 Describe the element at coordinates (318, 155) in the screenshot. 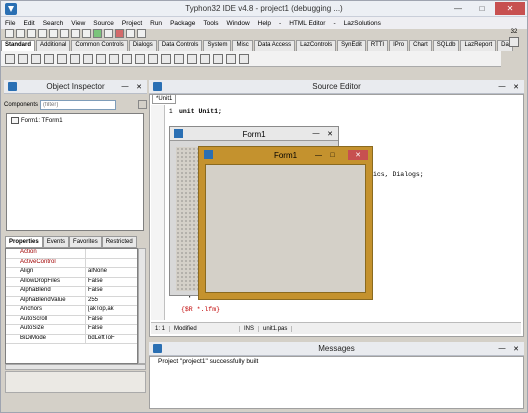

I see `running-form-minimize-button: —` at that location.